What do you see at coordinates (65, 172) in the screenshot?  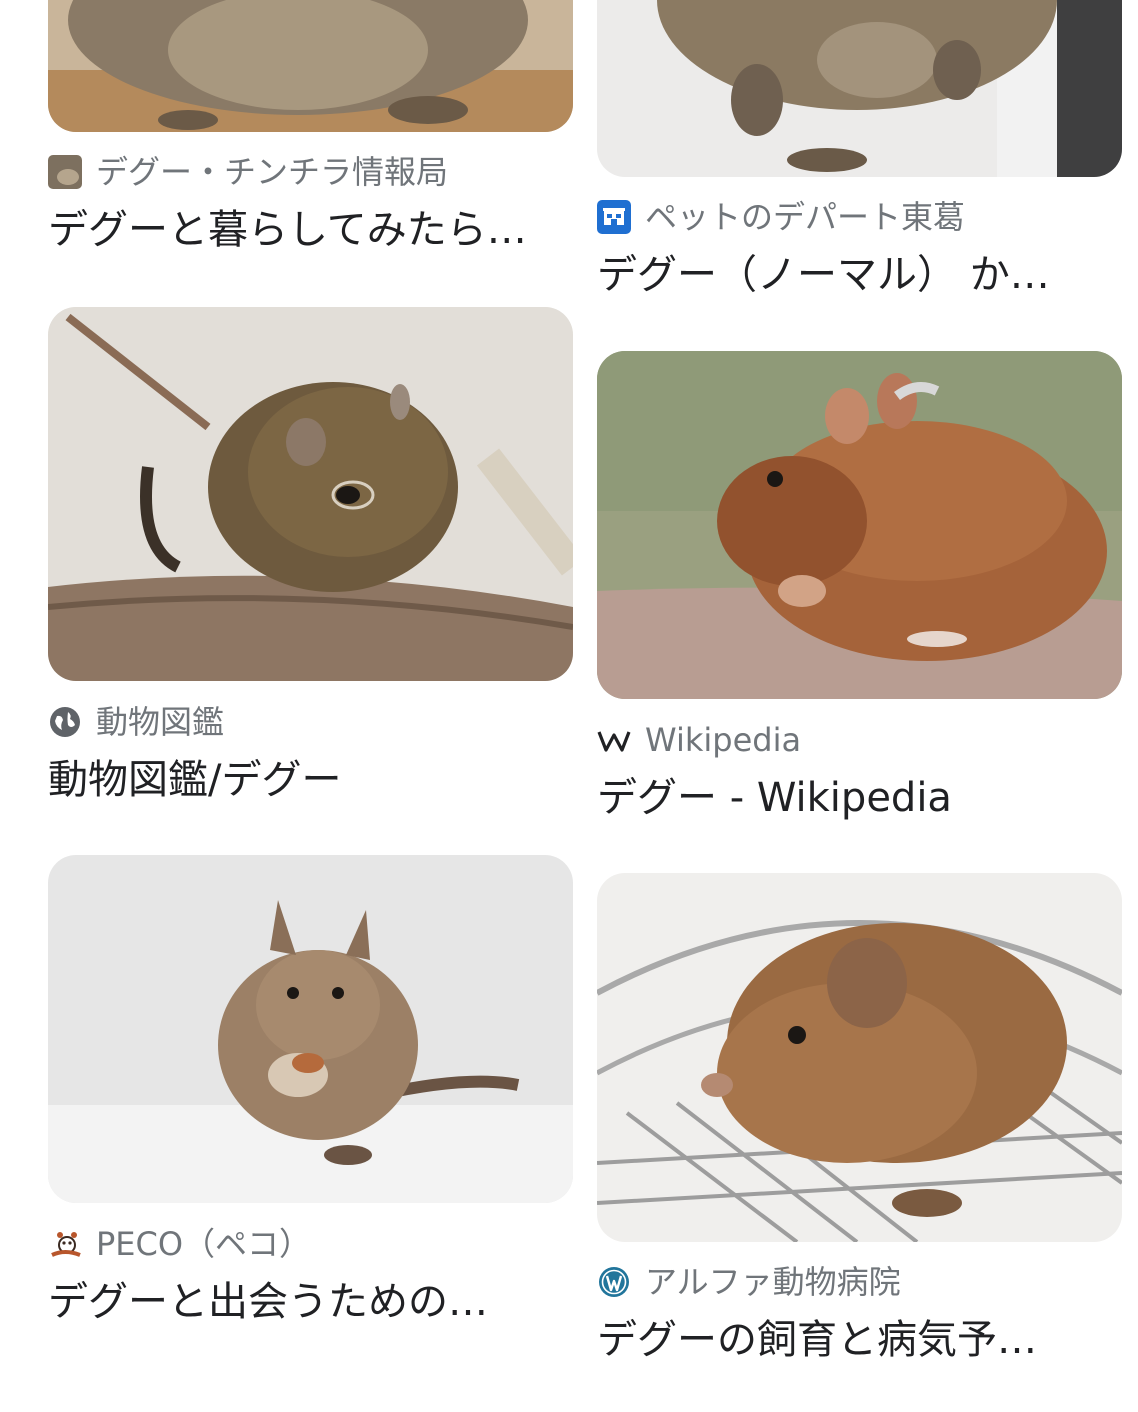 I see `degu-photo-favicon` at bounding box center [65, 172].